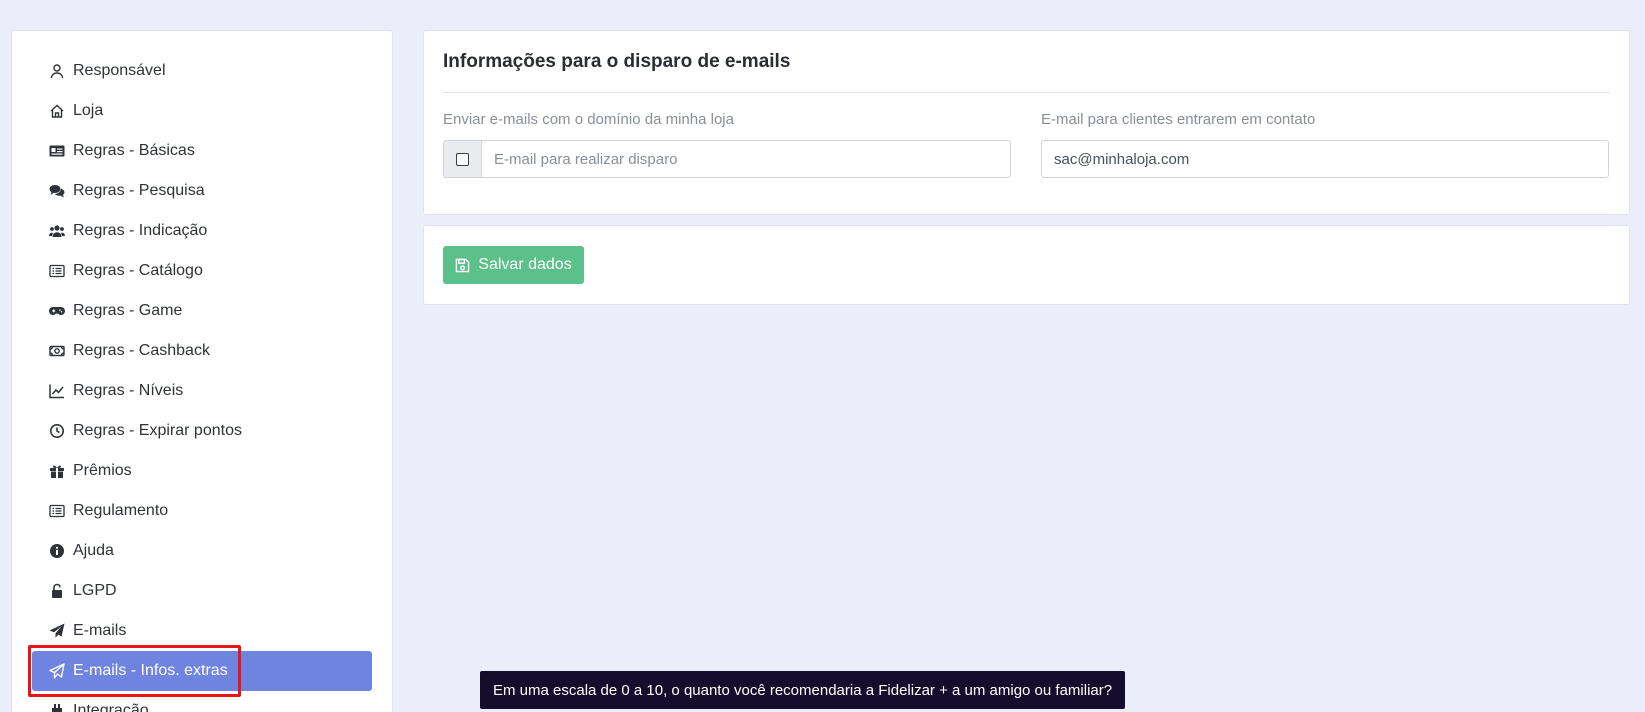  Describe the element at coordinates (150, 670) in the screenshot. I see `sidebar-item-label: E-mails - Infos. extras` at that location.